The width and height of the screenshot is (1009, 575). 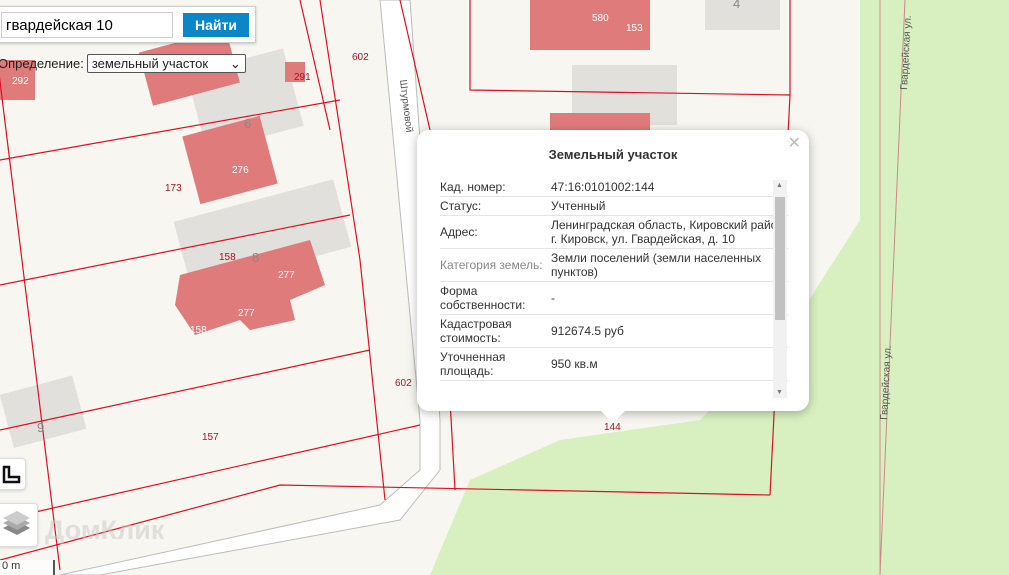 What do you see at coordinates (553, 298) in the screenshot?
I see `row-value: -` at bounding box center [553, 298].